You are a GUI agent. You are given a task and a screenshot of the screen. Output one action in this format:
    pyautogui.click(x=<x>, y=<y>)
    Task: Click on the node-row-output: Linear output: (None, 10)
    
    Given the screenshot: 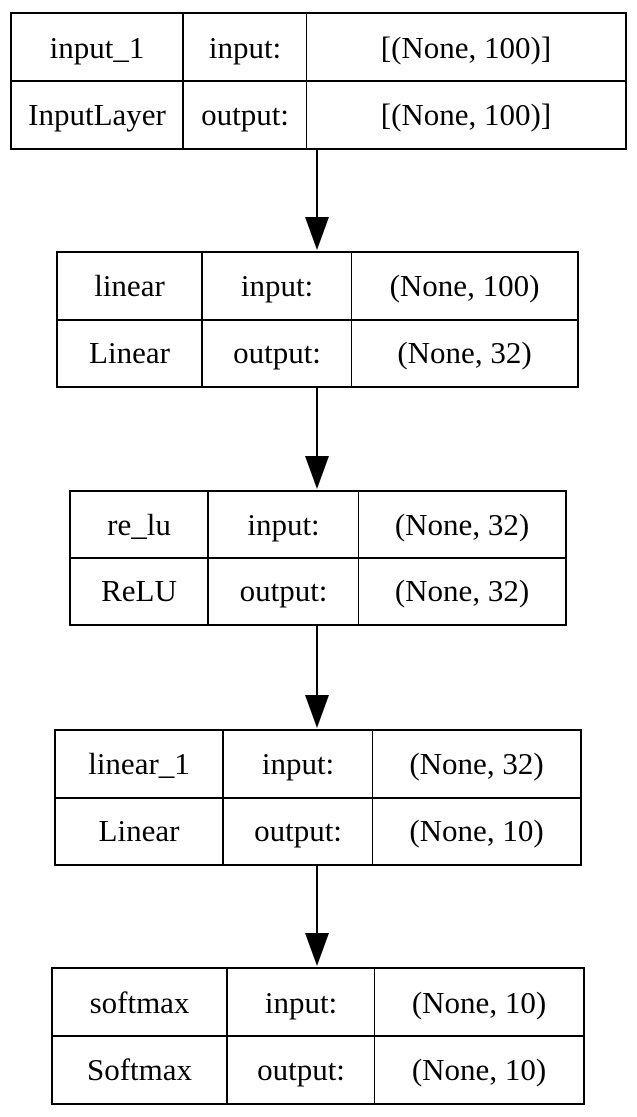 What is the action you would take?
    pyautogui.click(x=318, y=830)
    